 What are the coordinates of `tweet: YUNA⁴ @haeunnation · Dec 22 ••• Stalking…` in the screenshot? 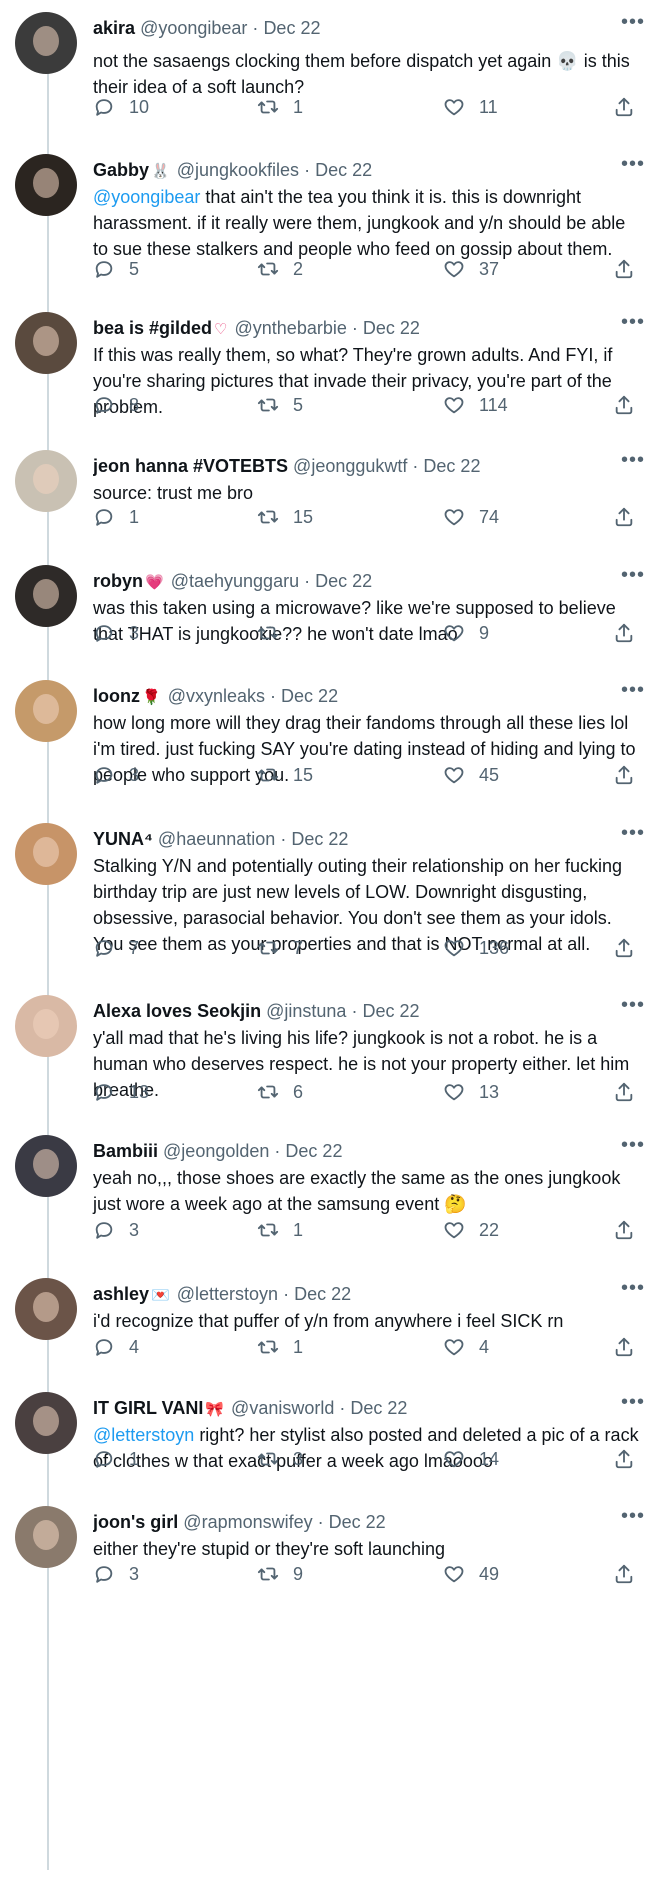 It's located at (331, 884).